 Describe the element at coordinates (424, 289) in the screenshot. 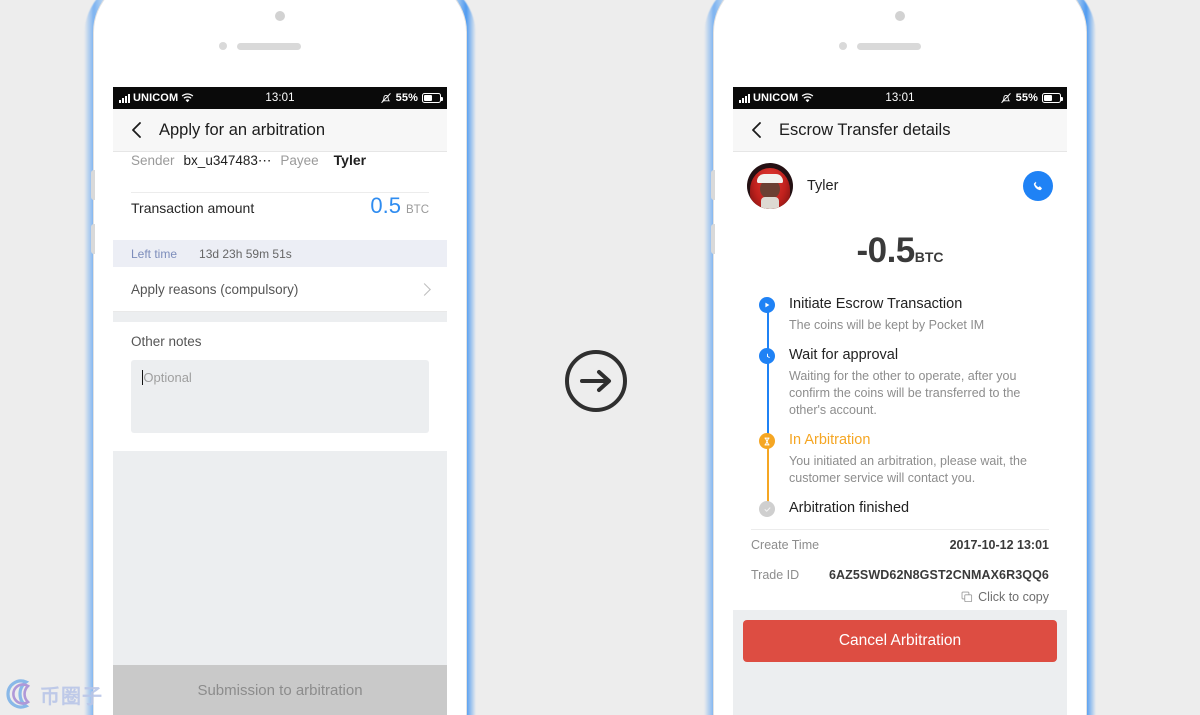

I see `chevron-right-icon` at that location.